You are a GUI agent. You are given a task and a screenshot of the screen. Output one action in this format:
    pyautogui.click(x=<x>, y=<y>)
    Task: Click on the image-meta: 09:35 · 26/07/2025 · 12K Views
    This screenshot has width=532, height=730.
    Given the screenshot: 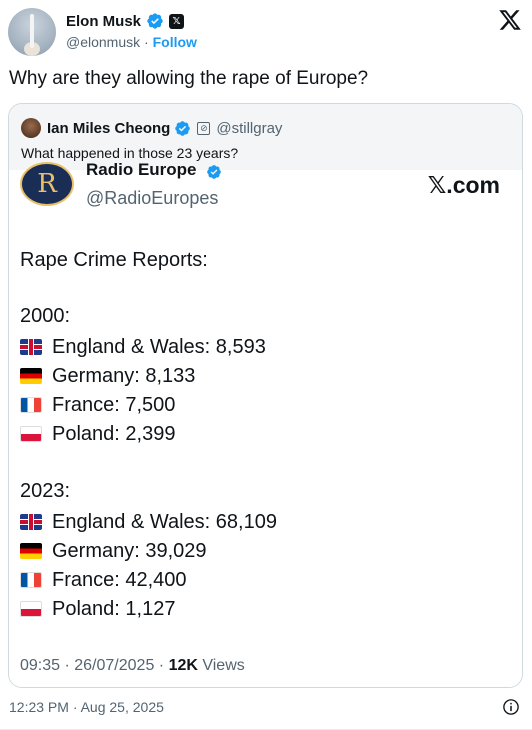 What is the action you would take?
    pyautogui.click(x=132, y=666)
    